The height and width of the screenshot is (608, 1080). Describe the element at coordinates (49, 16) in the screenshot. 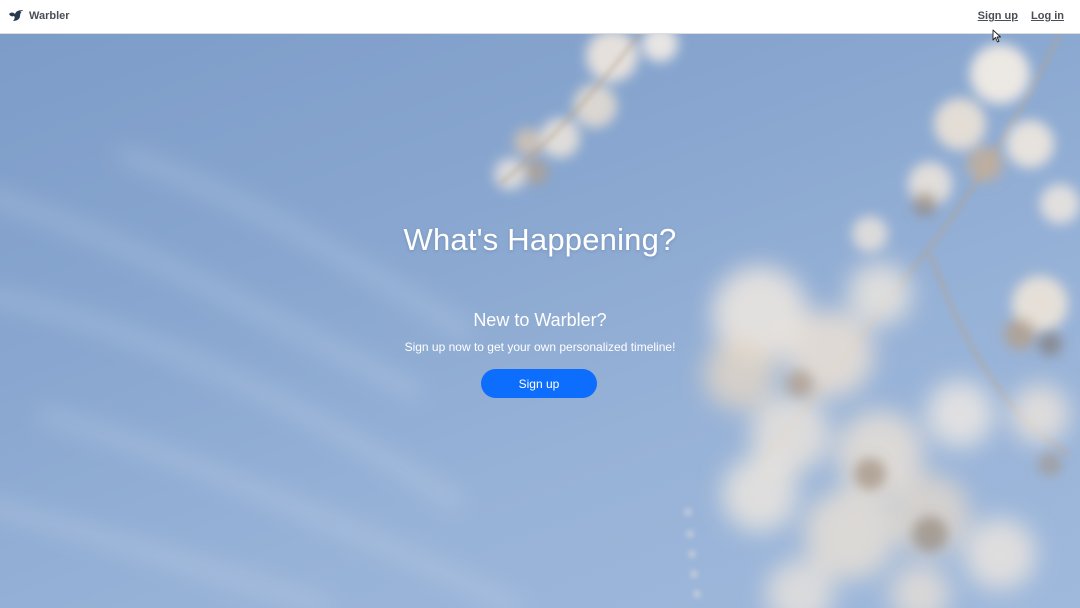

I see `brand-name: Warbler` at that location.